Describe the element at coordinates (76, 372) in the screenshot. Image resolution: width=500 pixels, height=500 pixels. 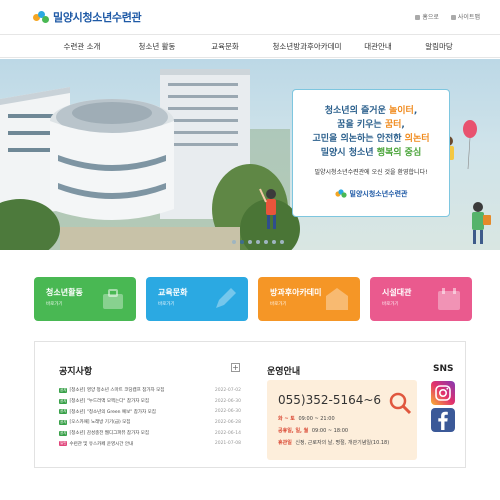
I see `notice-title: 공지사항` at that location.